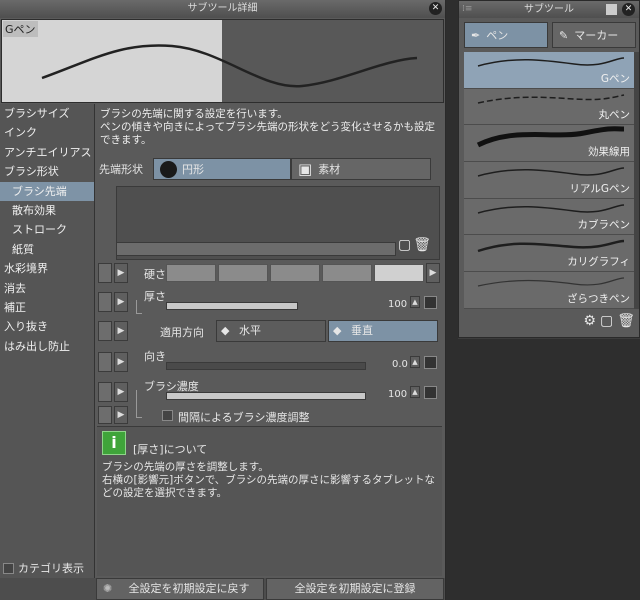  Describe the element at coordinates (51, 568) in the screenshot. I see `category-display-label: カテゴリ表示` at that location.